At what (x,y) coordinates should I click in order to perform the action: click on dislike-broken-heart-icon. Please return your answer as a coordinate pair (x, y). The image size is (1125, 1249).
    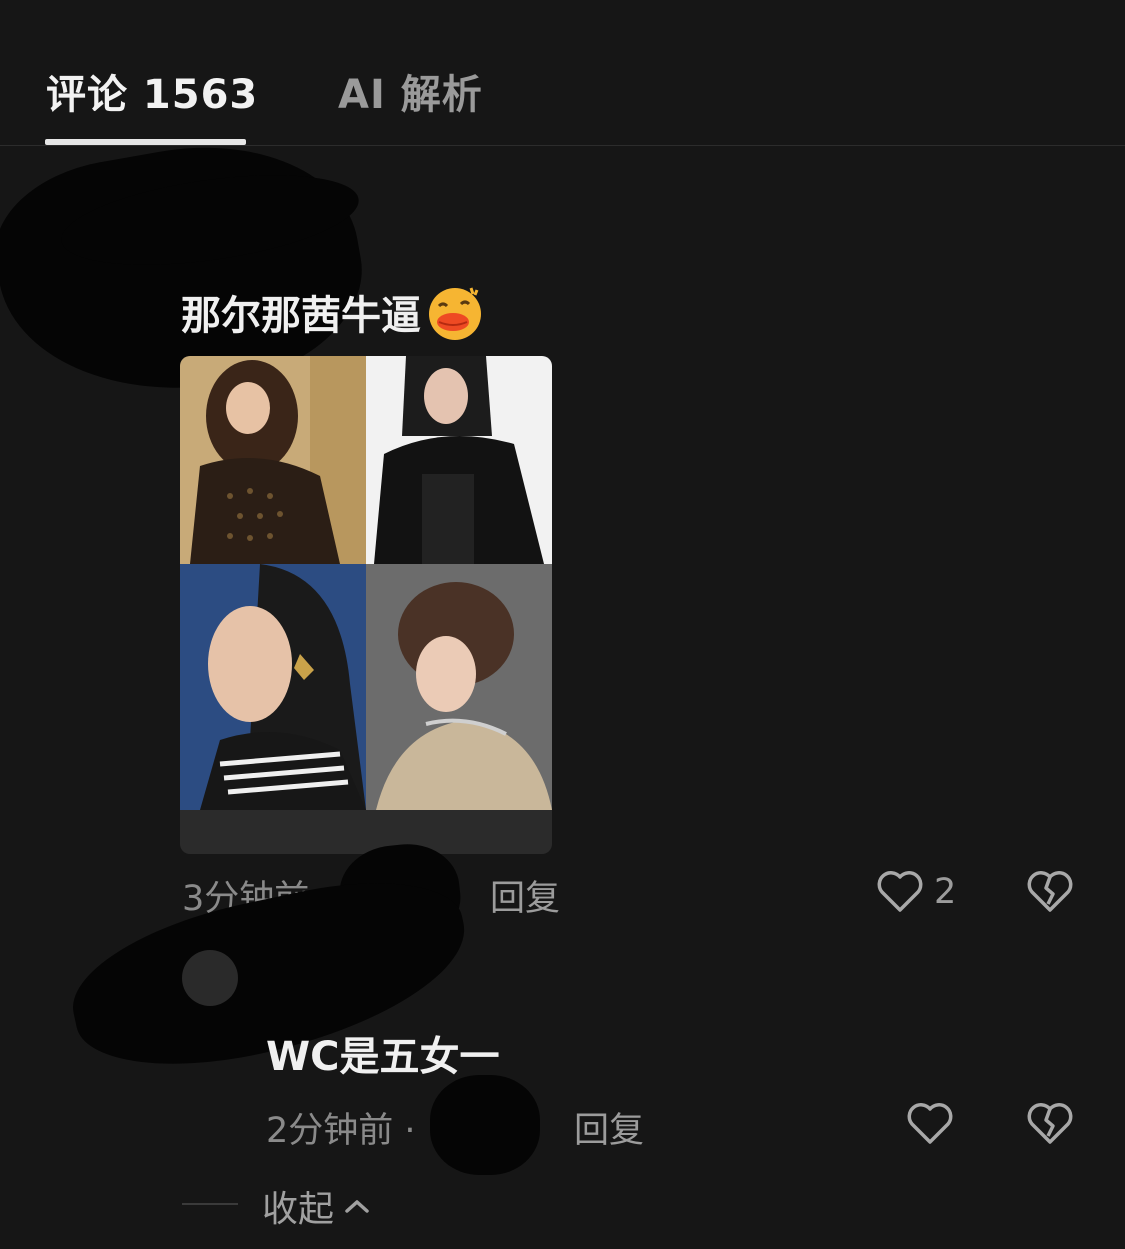
    Looking at the image, I should click on (1050, 891).